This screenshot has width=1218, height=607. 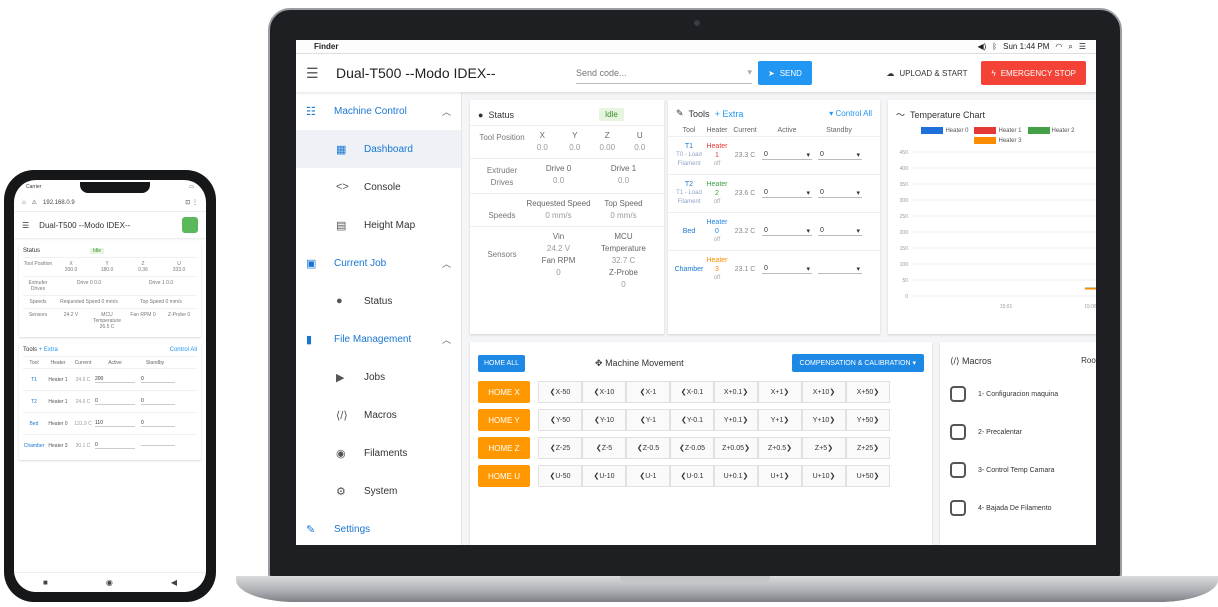 What do you see at coordinates (34, 402) in the screenshot?
I see `tool-name: T2` at bounding box center [34, 402].